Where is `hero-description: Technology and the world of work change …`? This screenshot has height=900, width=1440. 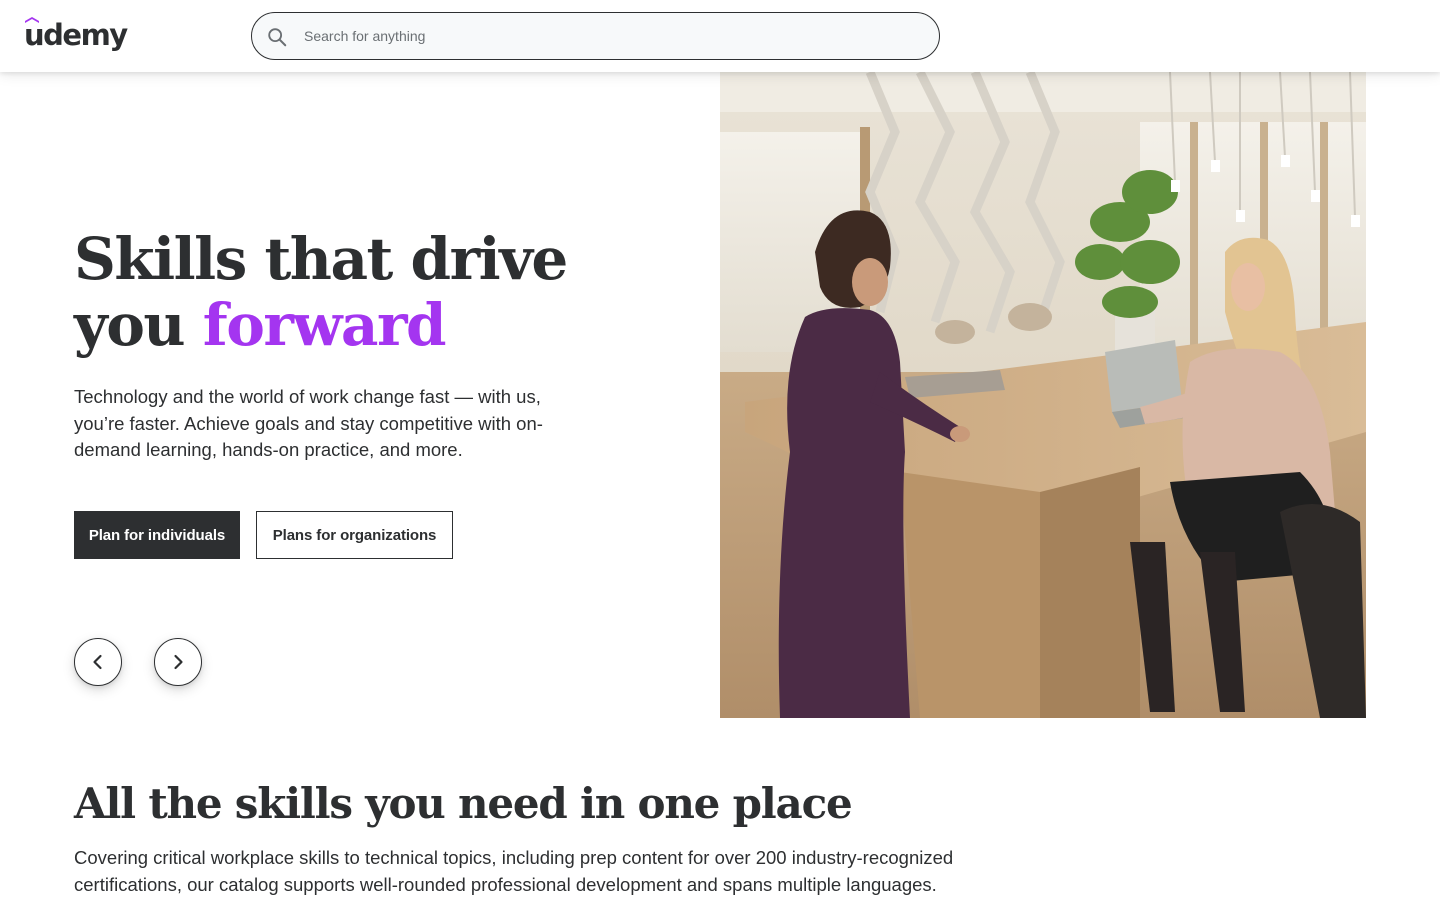
hero-description: Technology and the world of work change … is located at coordinates (308, 423).